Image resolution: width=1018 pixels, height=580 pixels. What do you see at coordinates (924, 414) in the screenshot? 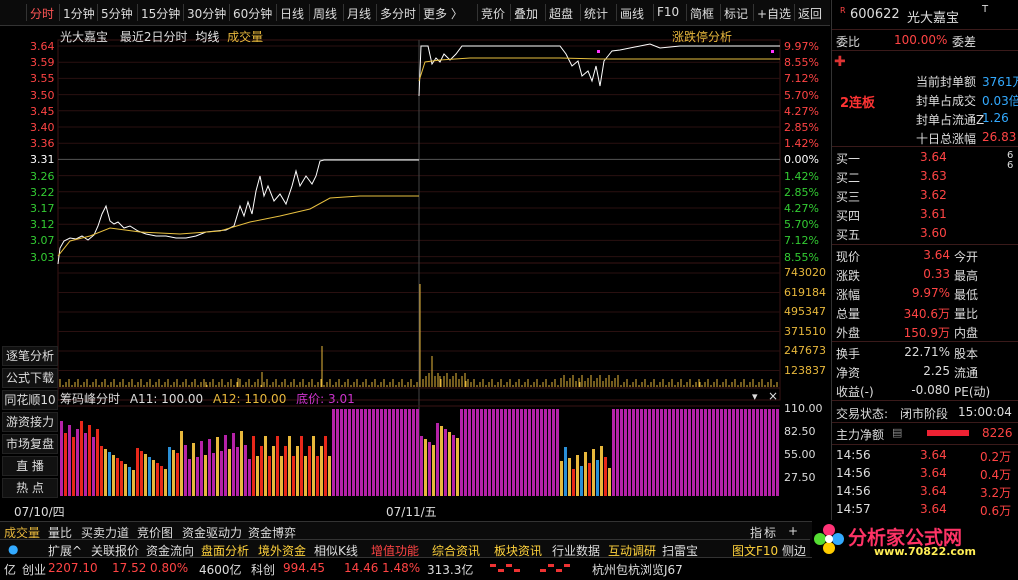
I see `trade-state: 闭市阶段` at bounding box center [924, 414].